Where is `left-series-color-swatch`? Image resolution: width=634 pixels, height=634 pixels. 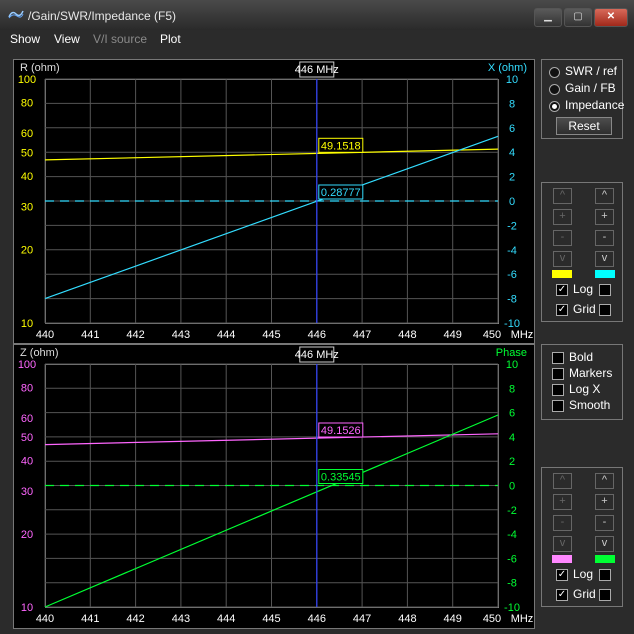 left-series-color-swatch is located at coordinates (562, 274).